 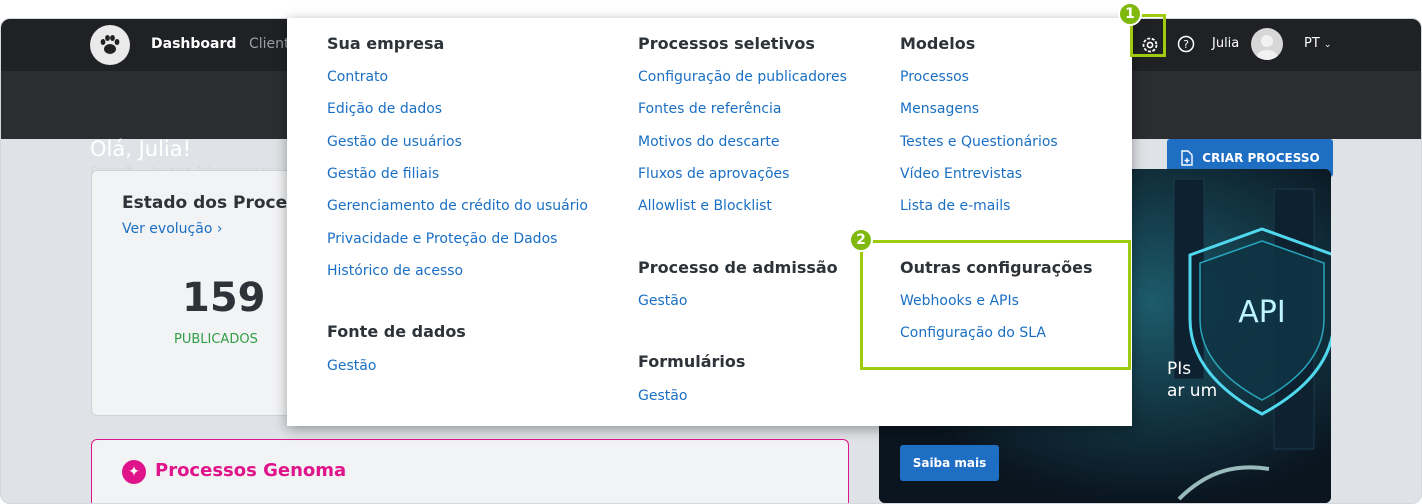 I want to click on section-title-modelos: Modelos, so click(x=938, y=43).